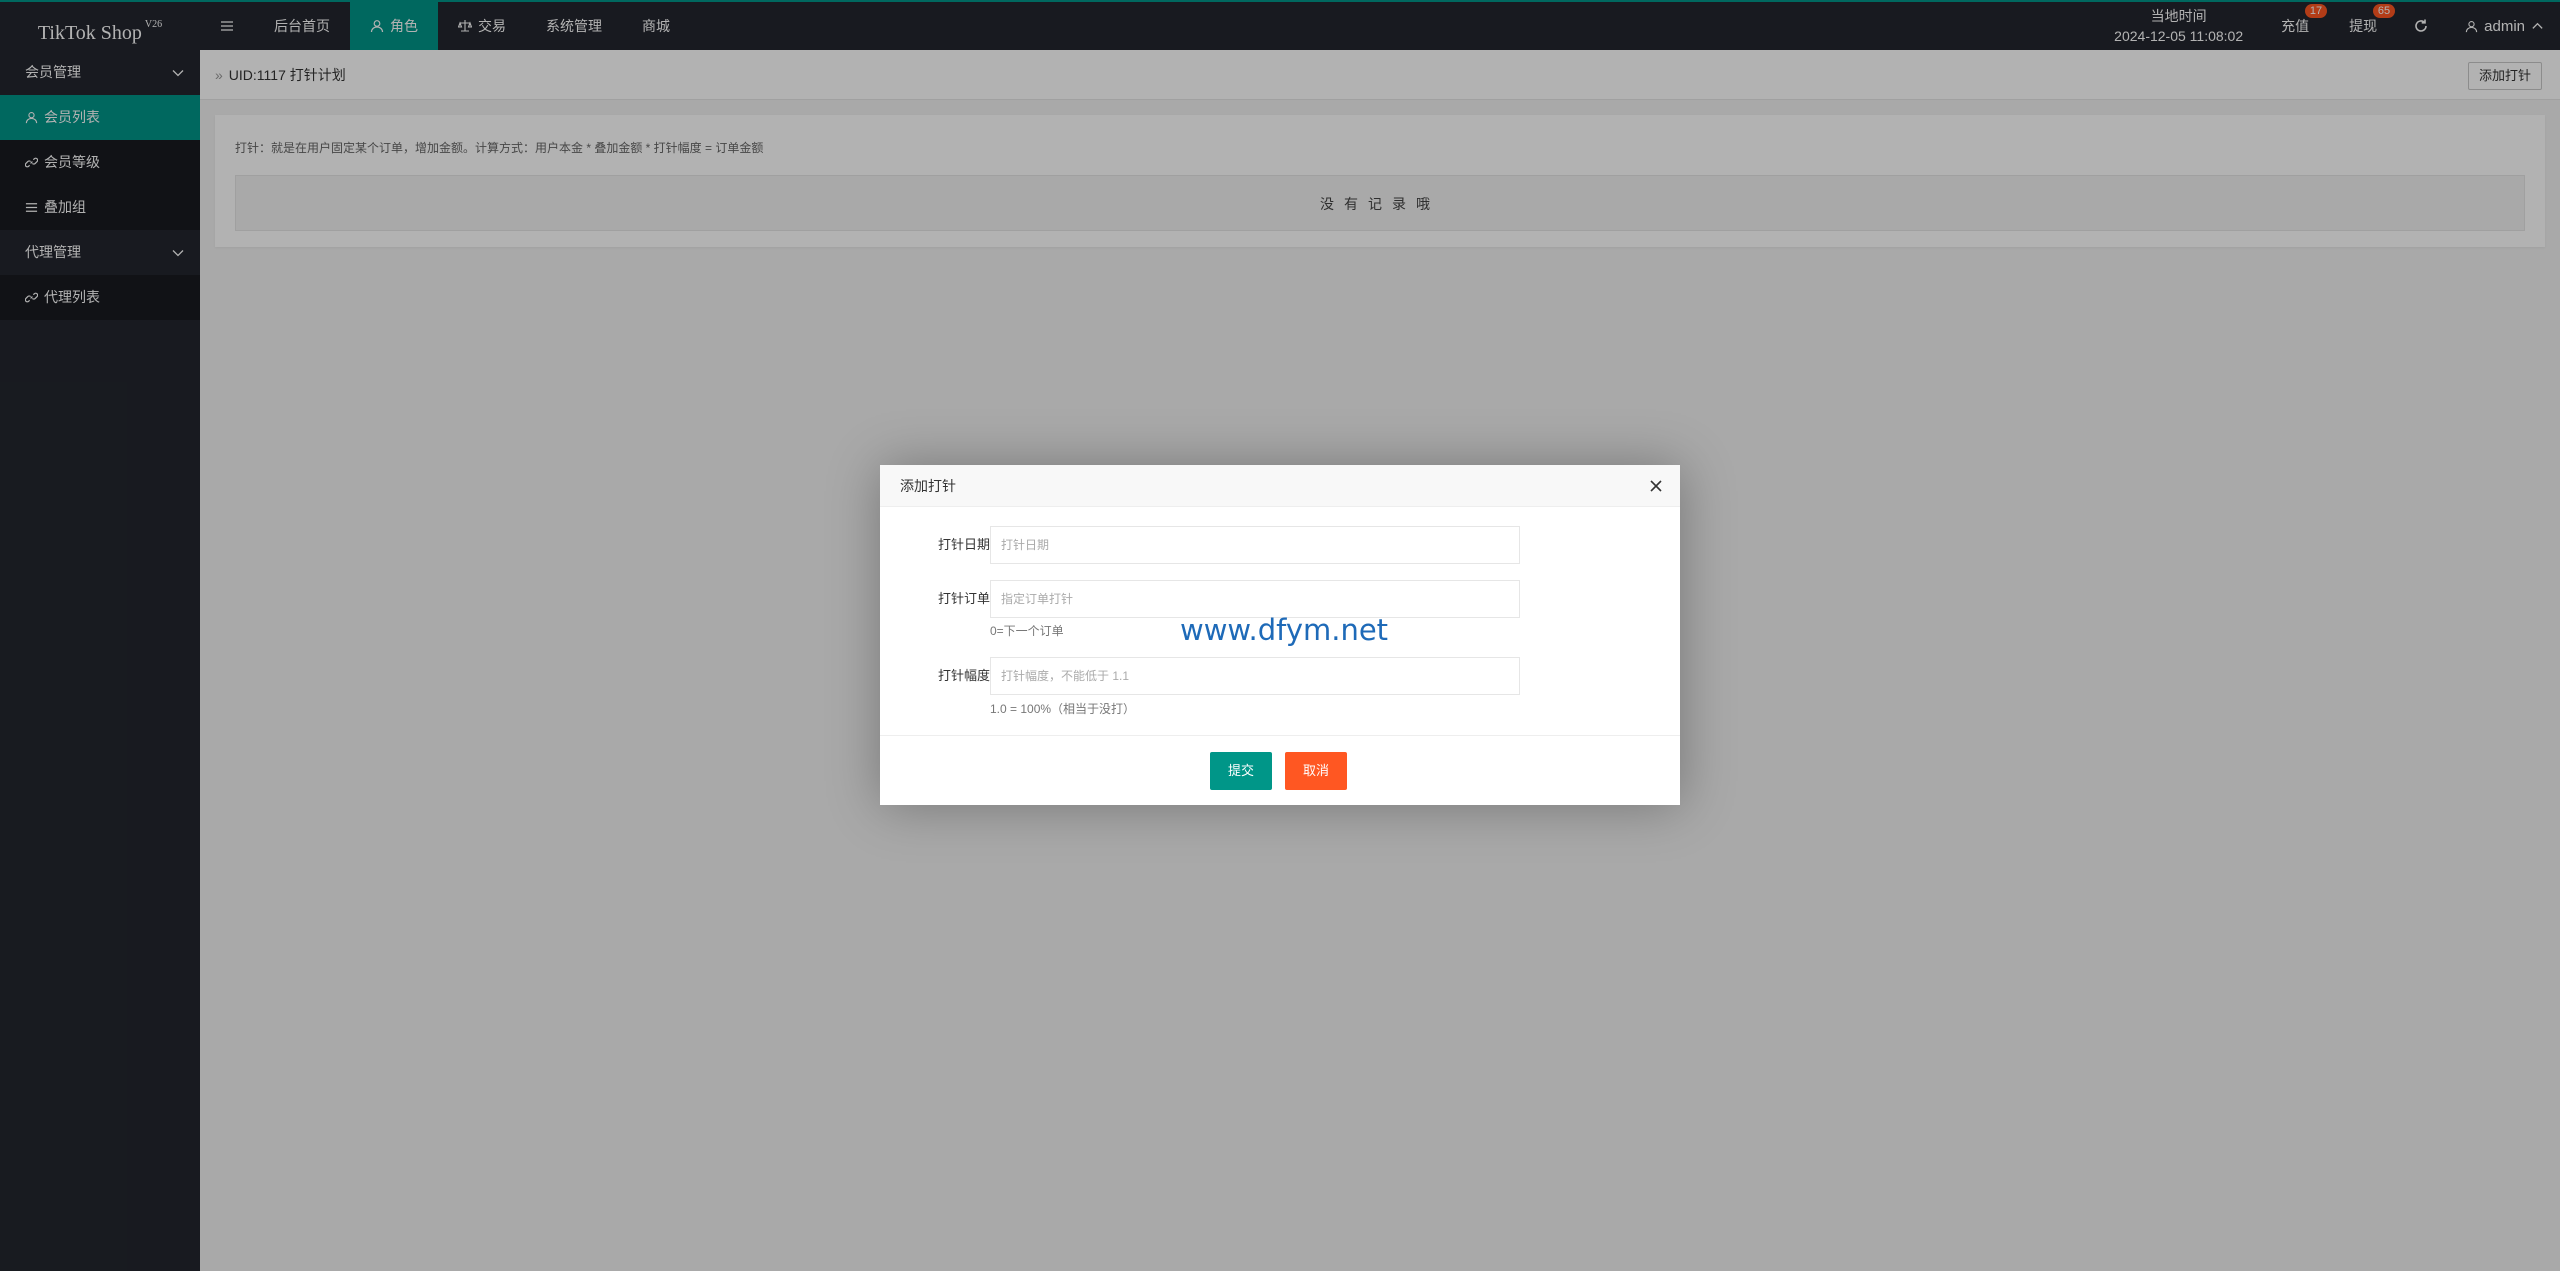  Describe the element at coordinates (1255, 676) in the screenshot. I see `amplitude-input` at that location.